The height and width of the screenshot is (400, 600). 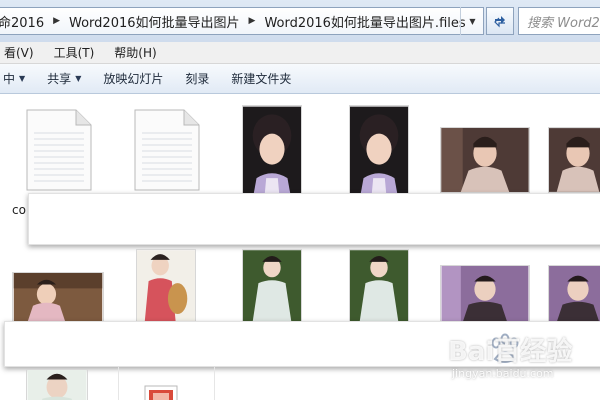 I want to click on breadcrumb-current: Word2016如何批量导出图片.files, so click(x=364, y=21).